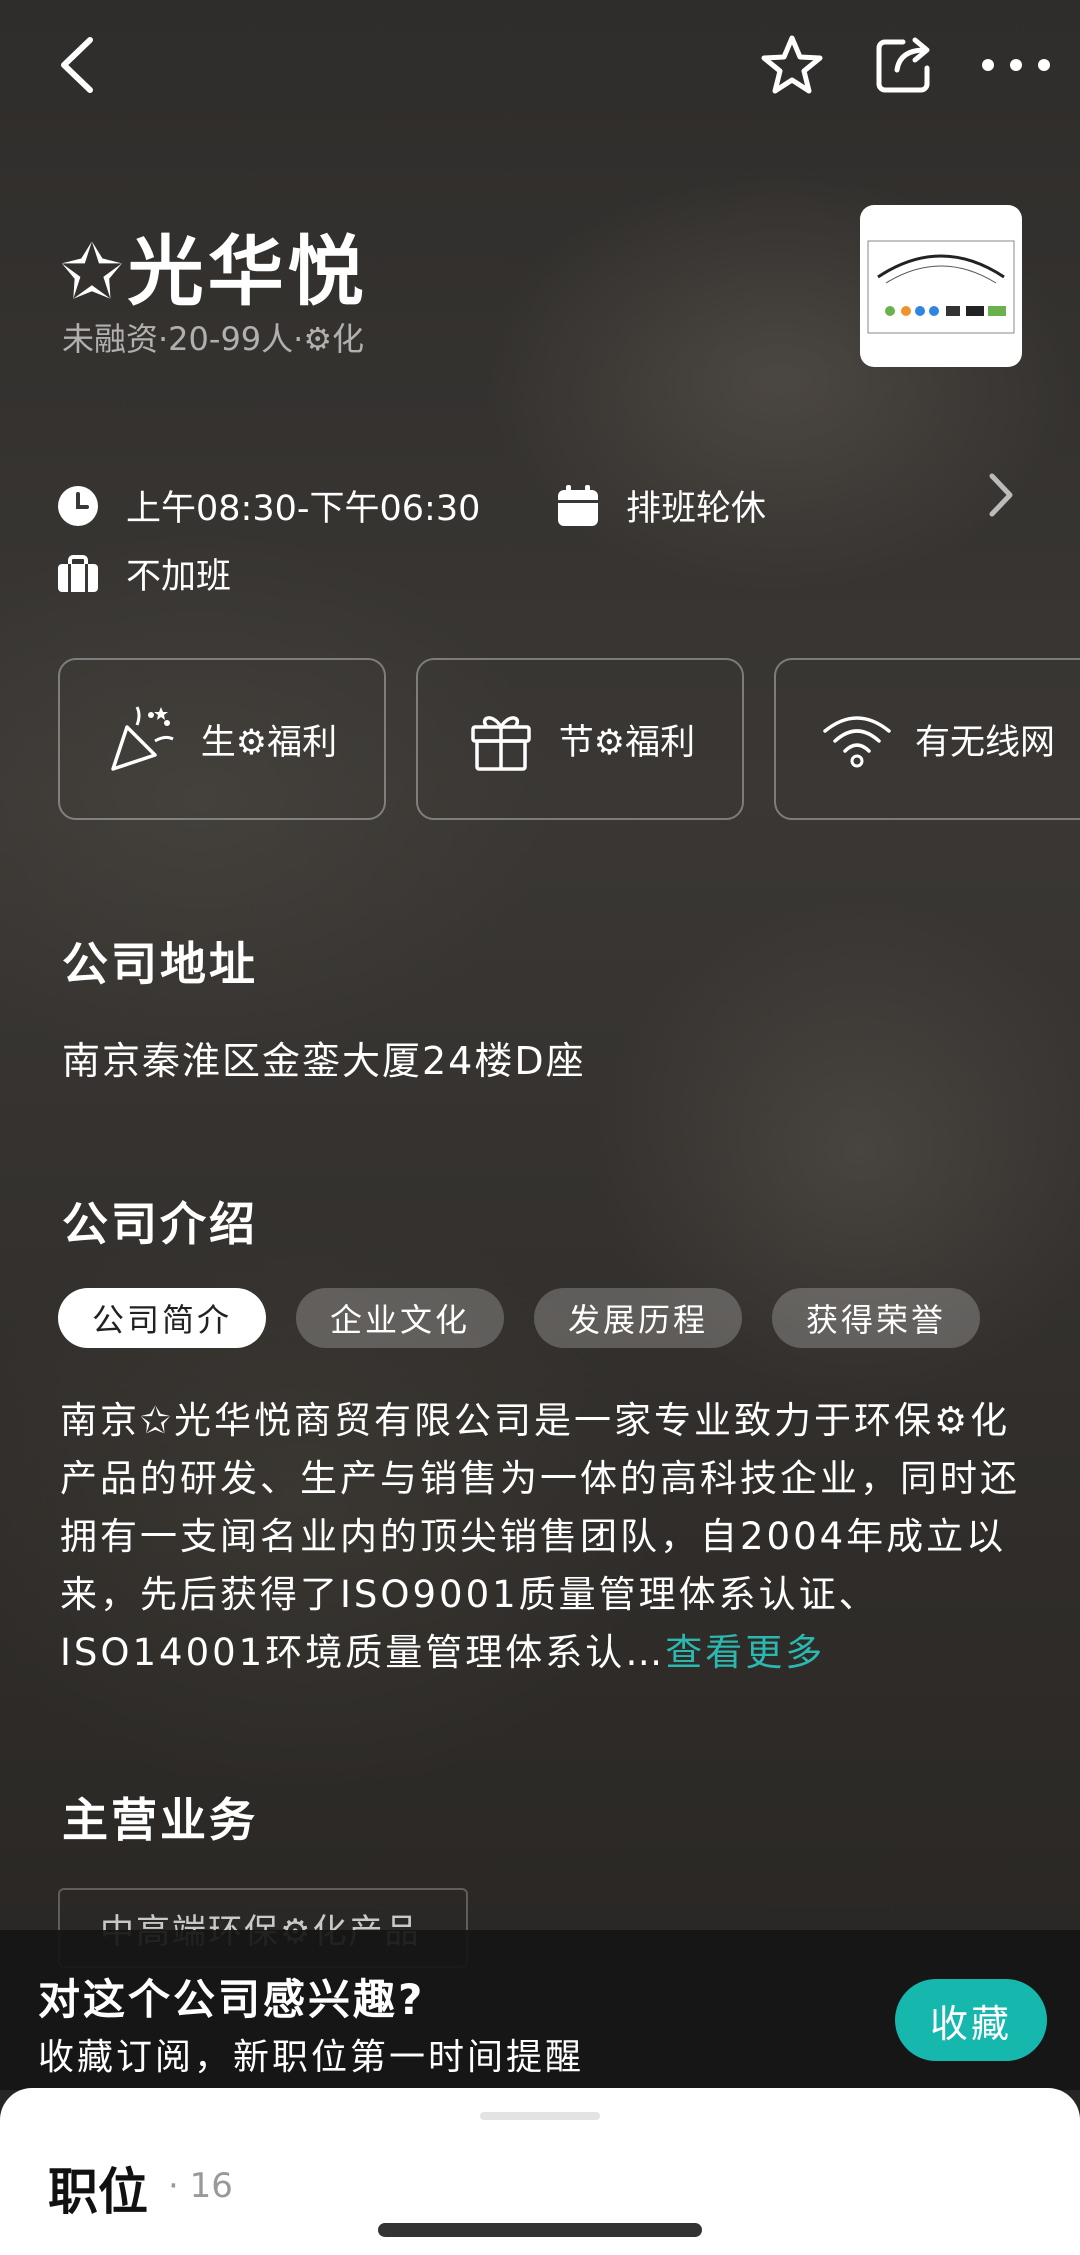  What do you see at coordinates (745, 1652) in the screenshot?
I see `see-more-link: 查看更多` at bounding box center [745, 1652].